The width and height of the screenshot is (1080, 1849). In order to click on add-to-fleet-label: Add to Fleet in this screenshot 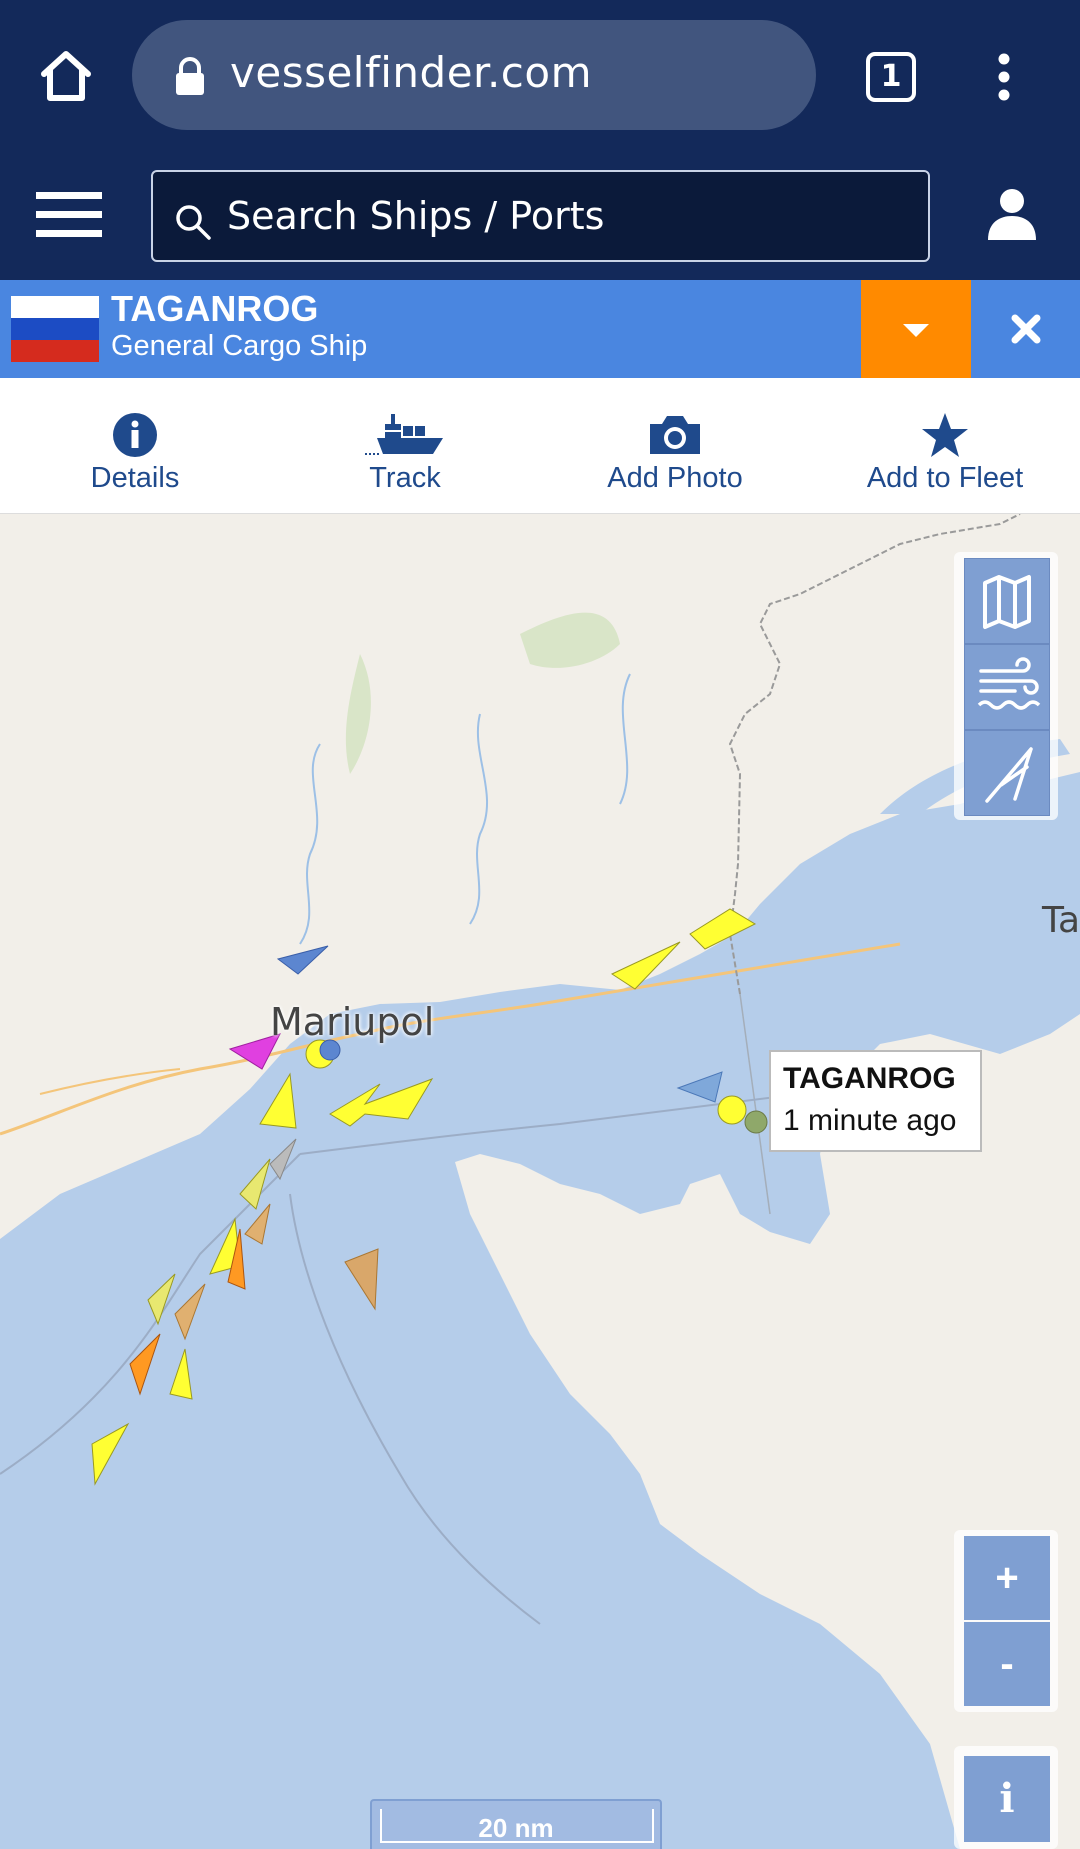, I will do `click(945, 478)`.